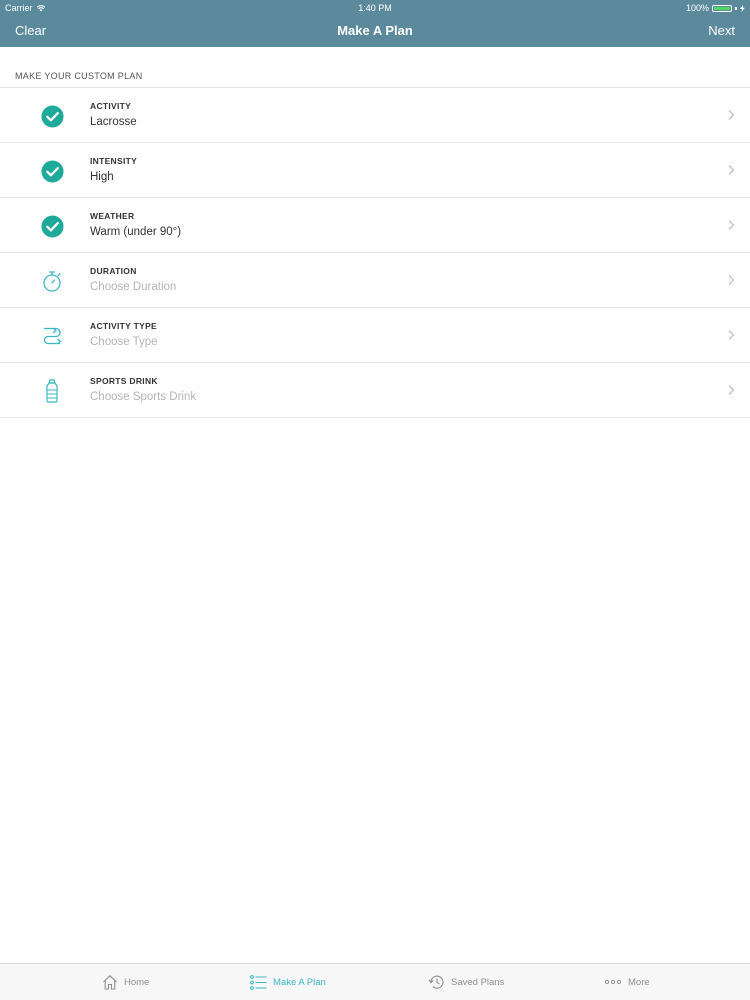 Image resolution: width=750 pixels, height=1000 pixels. I want to click on row-value-placeholder: Choose Duration, so click(133, 287).